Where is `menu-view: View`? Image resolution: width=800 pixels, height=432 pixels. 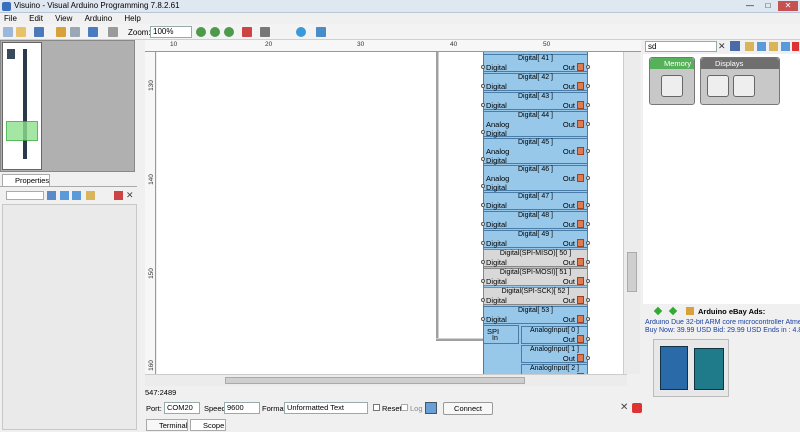 menu-view: View is located at coordinates (63, 18).